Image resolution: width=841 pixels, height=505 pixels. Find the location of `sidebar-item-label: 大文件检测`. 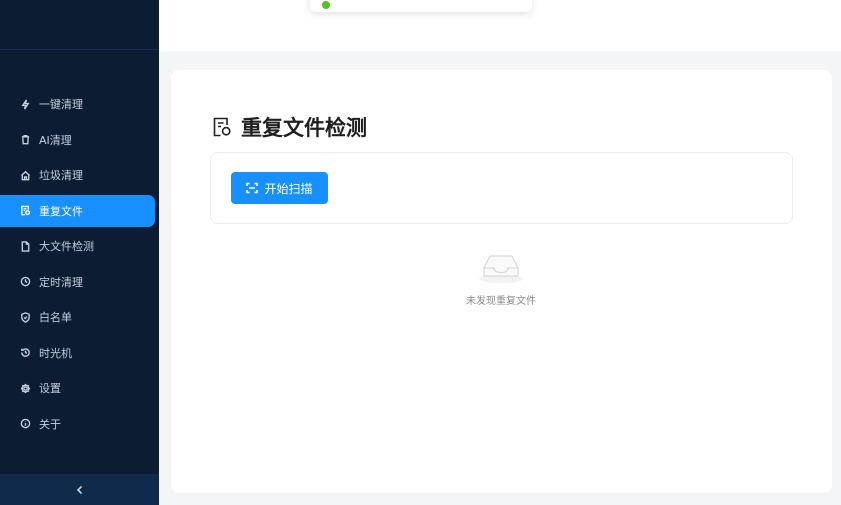

sidebar-item-label: 大文件检测 is located at coordinates (66, 246).